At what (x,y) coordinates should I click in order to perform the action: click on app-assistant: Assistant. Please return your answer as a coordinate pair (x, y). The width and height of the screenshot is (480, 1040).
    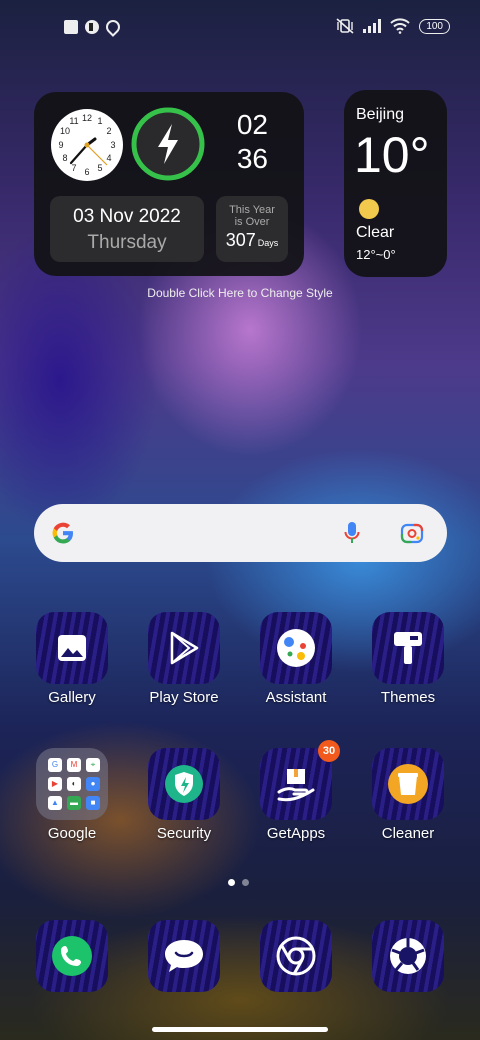
    Looking at the image, I should click on (296, 659).